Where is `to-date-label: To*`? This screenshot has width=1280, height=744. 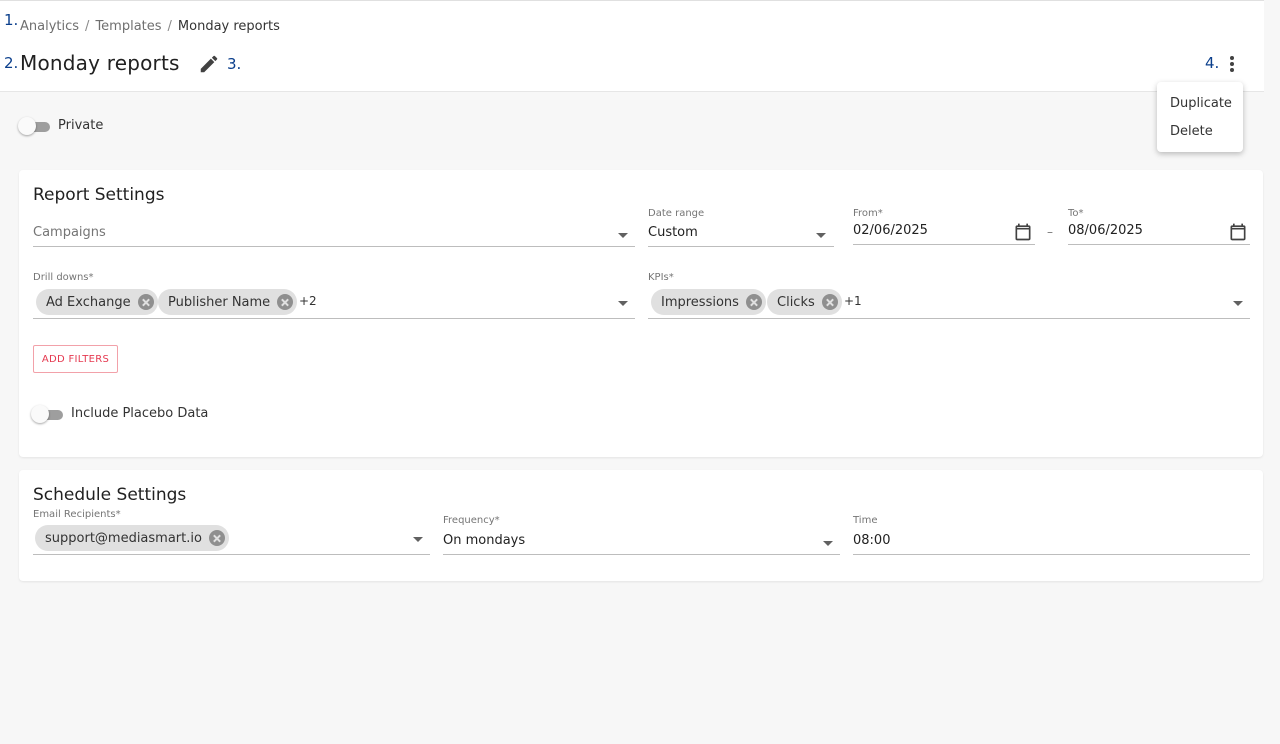 to-date-label: To* is located at coordinates (1076, 213).